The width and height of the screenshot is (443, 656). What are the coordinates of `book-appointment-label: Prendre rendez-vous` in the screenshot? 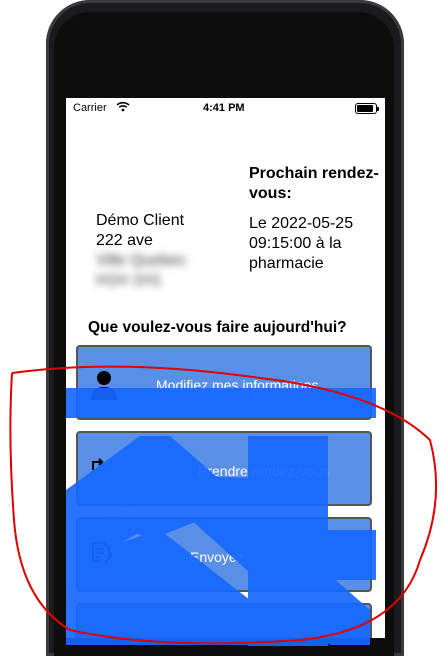 It's located at (263, 471).